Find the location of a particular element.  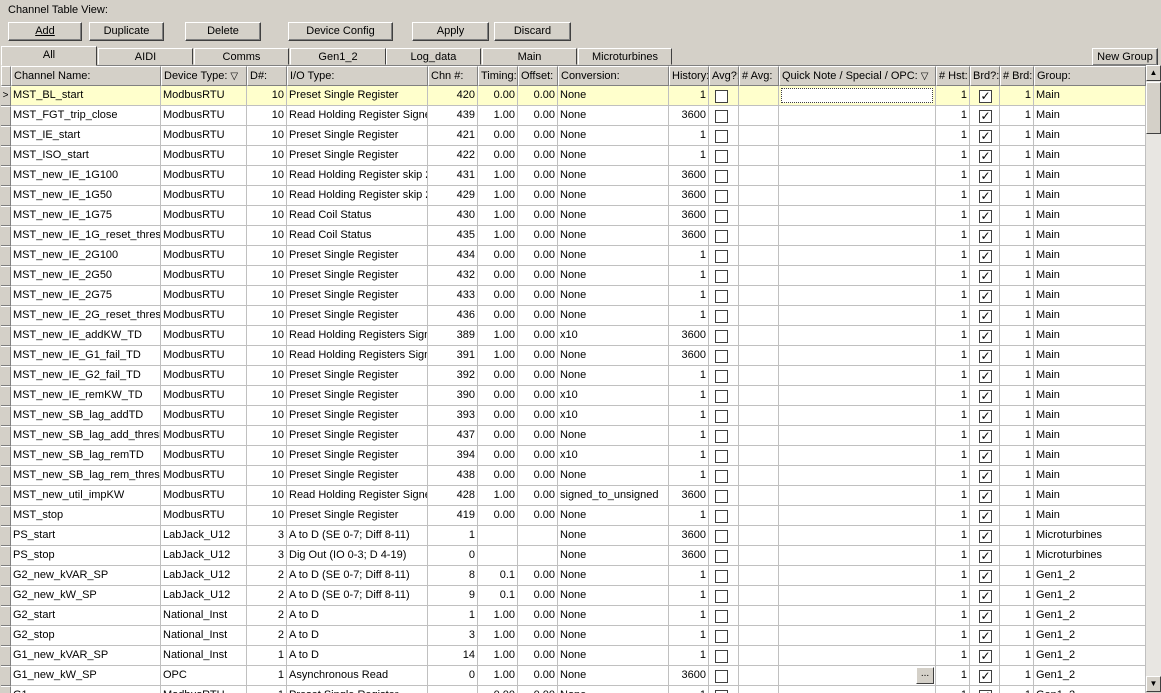

cell-channel-name: MST_new_util_impKW is located at coordinates (86, 496).